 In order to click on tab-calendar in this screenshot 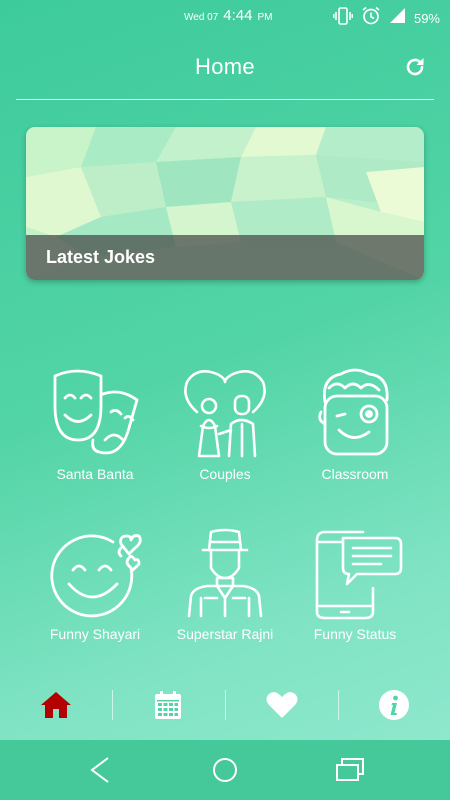, I will do `click(168, 705)`.